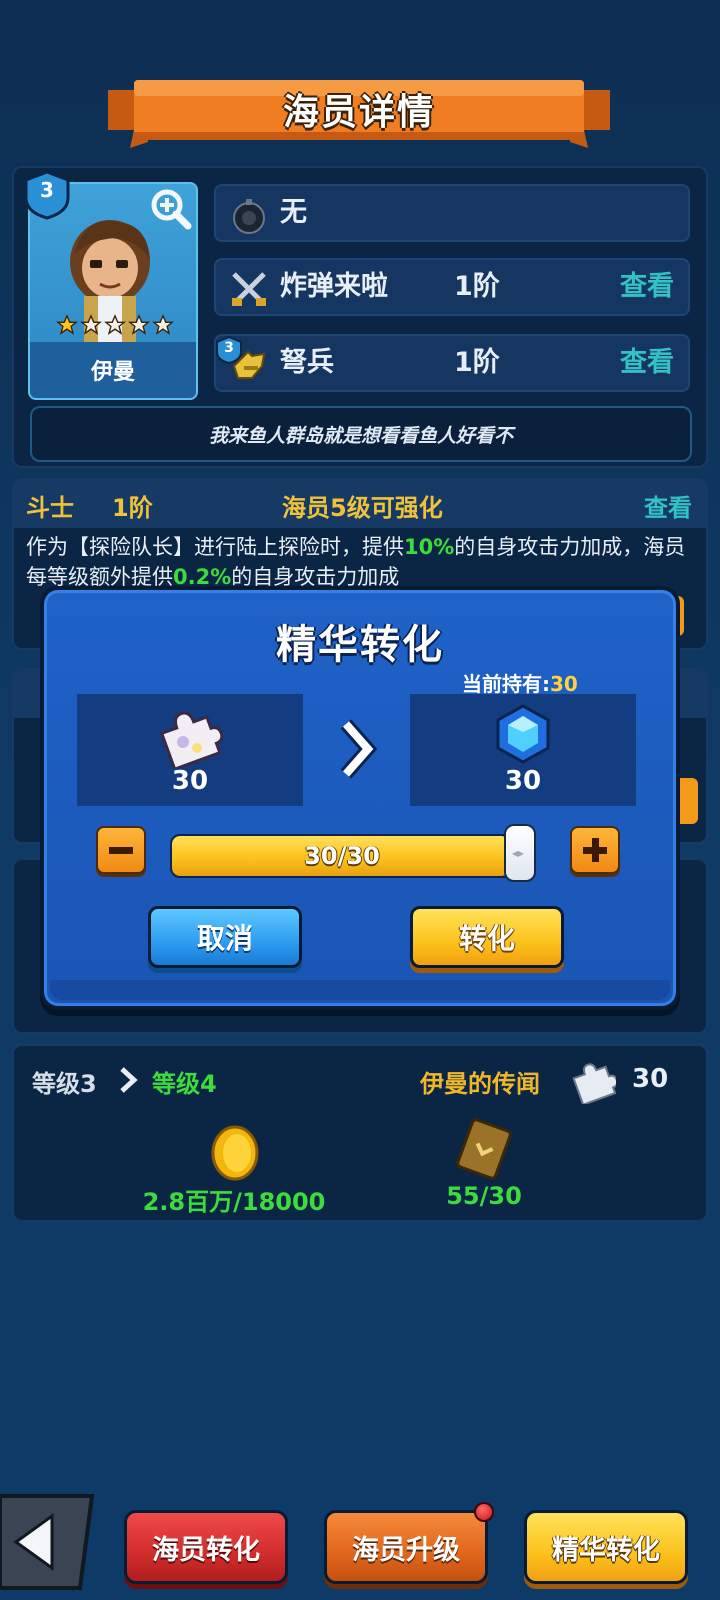  I want to click on skill-name: 炸弹来啦, so click(334, 286).